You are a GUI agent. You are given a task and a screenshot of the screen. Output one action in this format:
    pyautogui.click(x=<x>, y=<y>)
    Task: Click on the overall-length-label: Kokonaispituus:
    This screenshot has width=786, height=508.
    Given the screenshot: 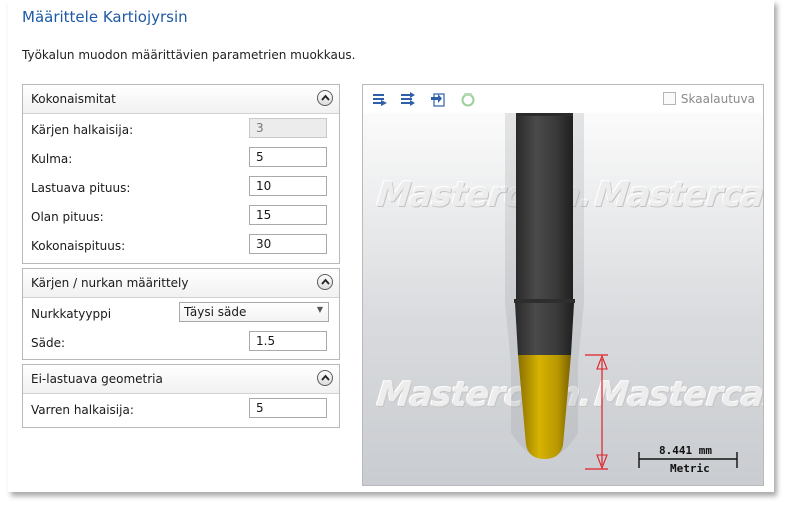 What is the action you would take?
    pyautogui.click(x=78, y=246)
    